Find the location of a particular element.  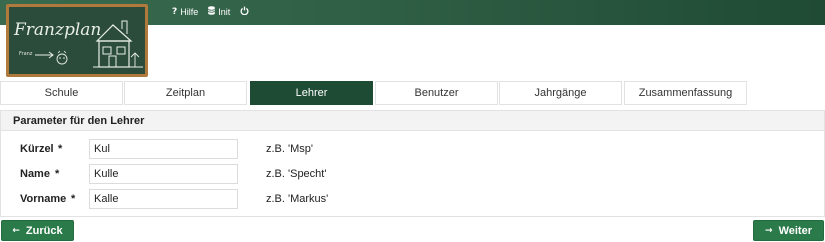

tab-zusammenfassung: Zusammenfassung is located at coordinates (685, 93).